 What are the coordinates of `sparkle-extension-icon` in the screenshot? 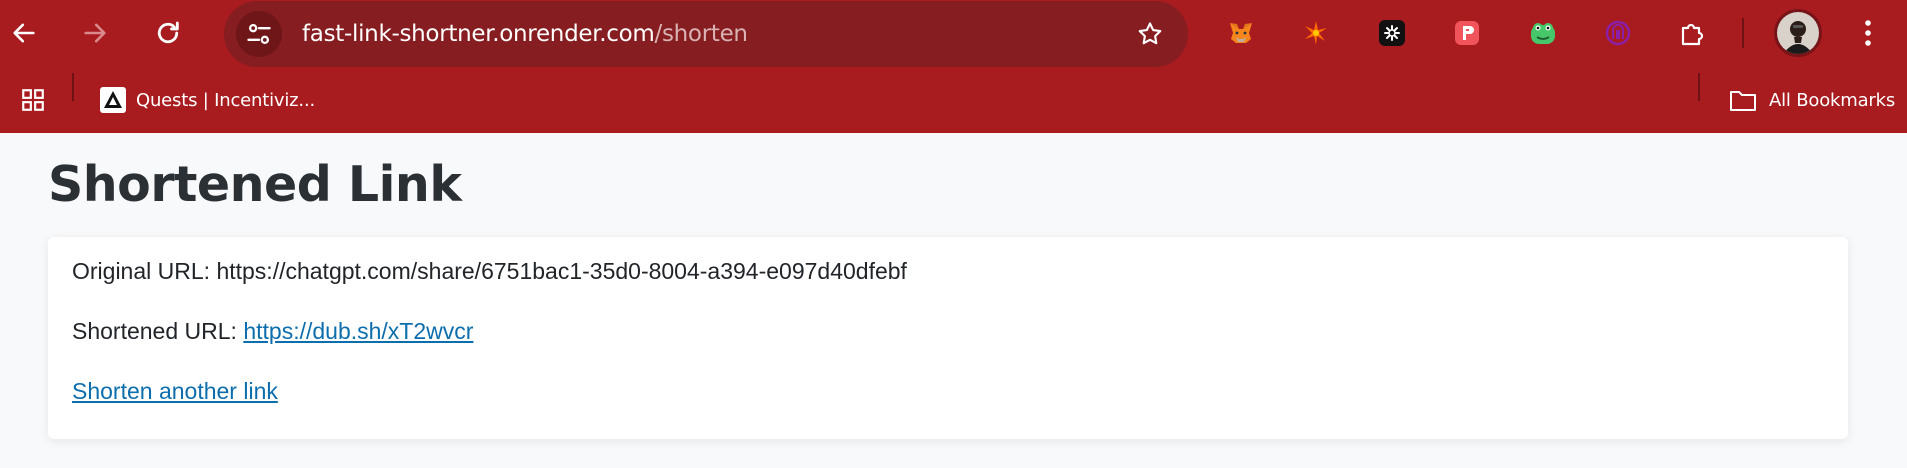 It's located at (1316, 33).